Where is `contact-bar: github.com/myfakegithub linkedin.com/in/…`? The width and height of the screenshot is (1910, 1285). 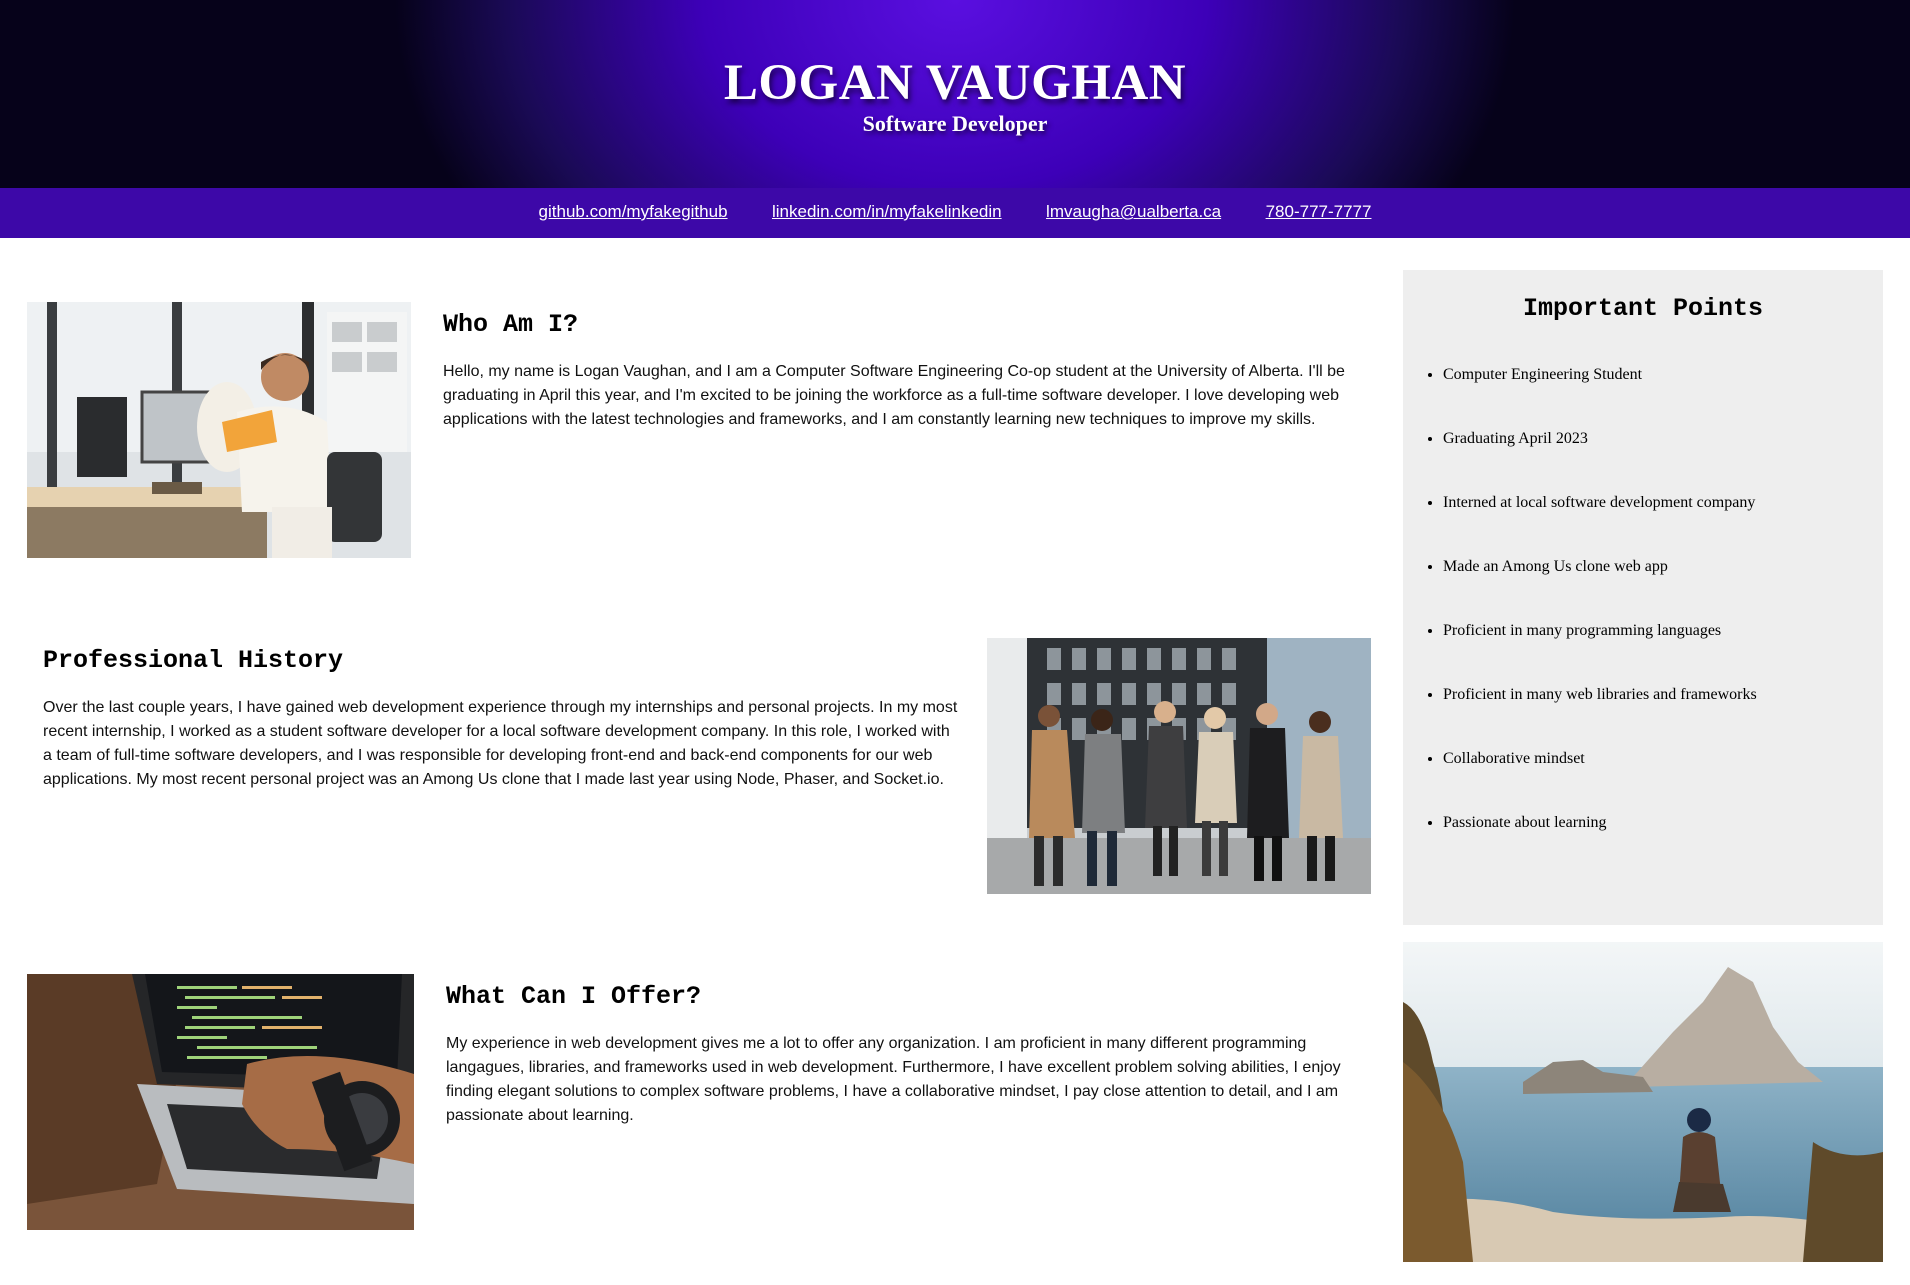 contact-bar: github.com/myfakegithub linkedin.com/in/… is located at coordinates (955, 213).